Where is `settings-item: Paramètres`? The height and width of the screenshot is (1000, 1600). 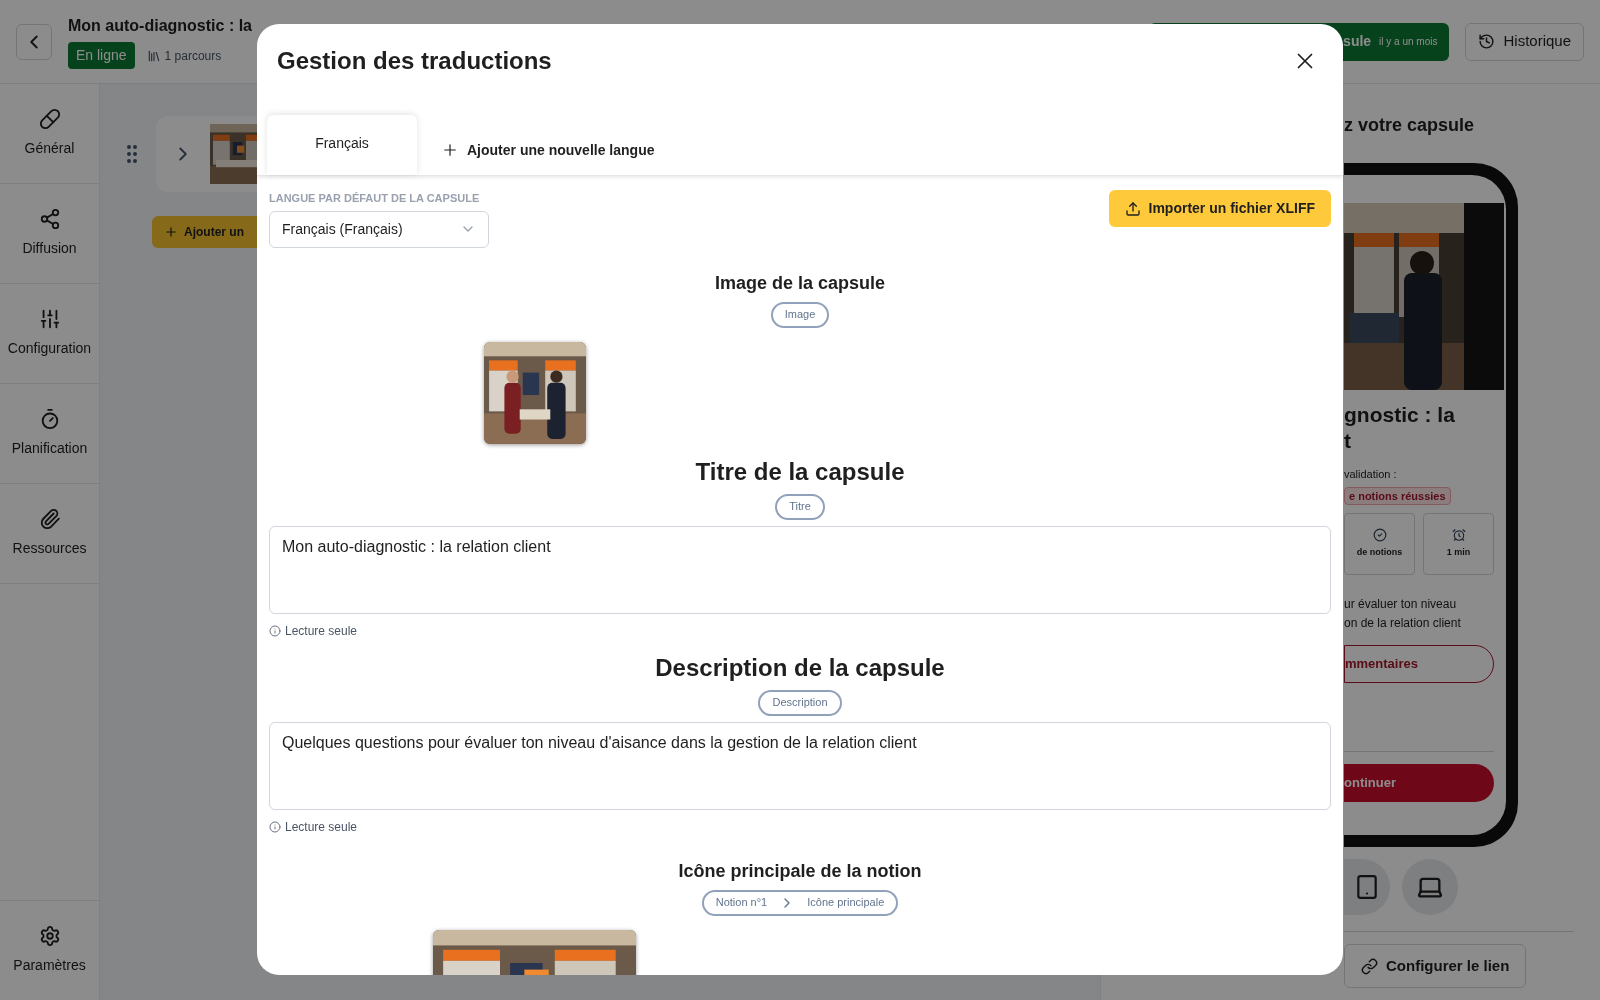
settings-item: Paramètres is located at coordinates (49, 950).